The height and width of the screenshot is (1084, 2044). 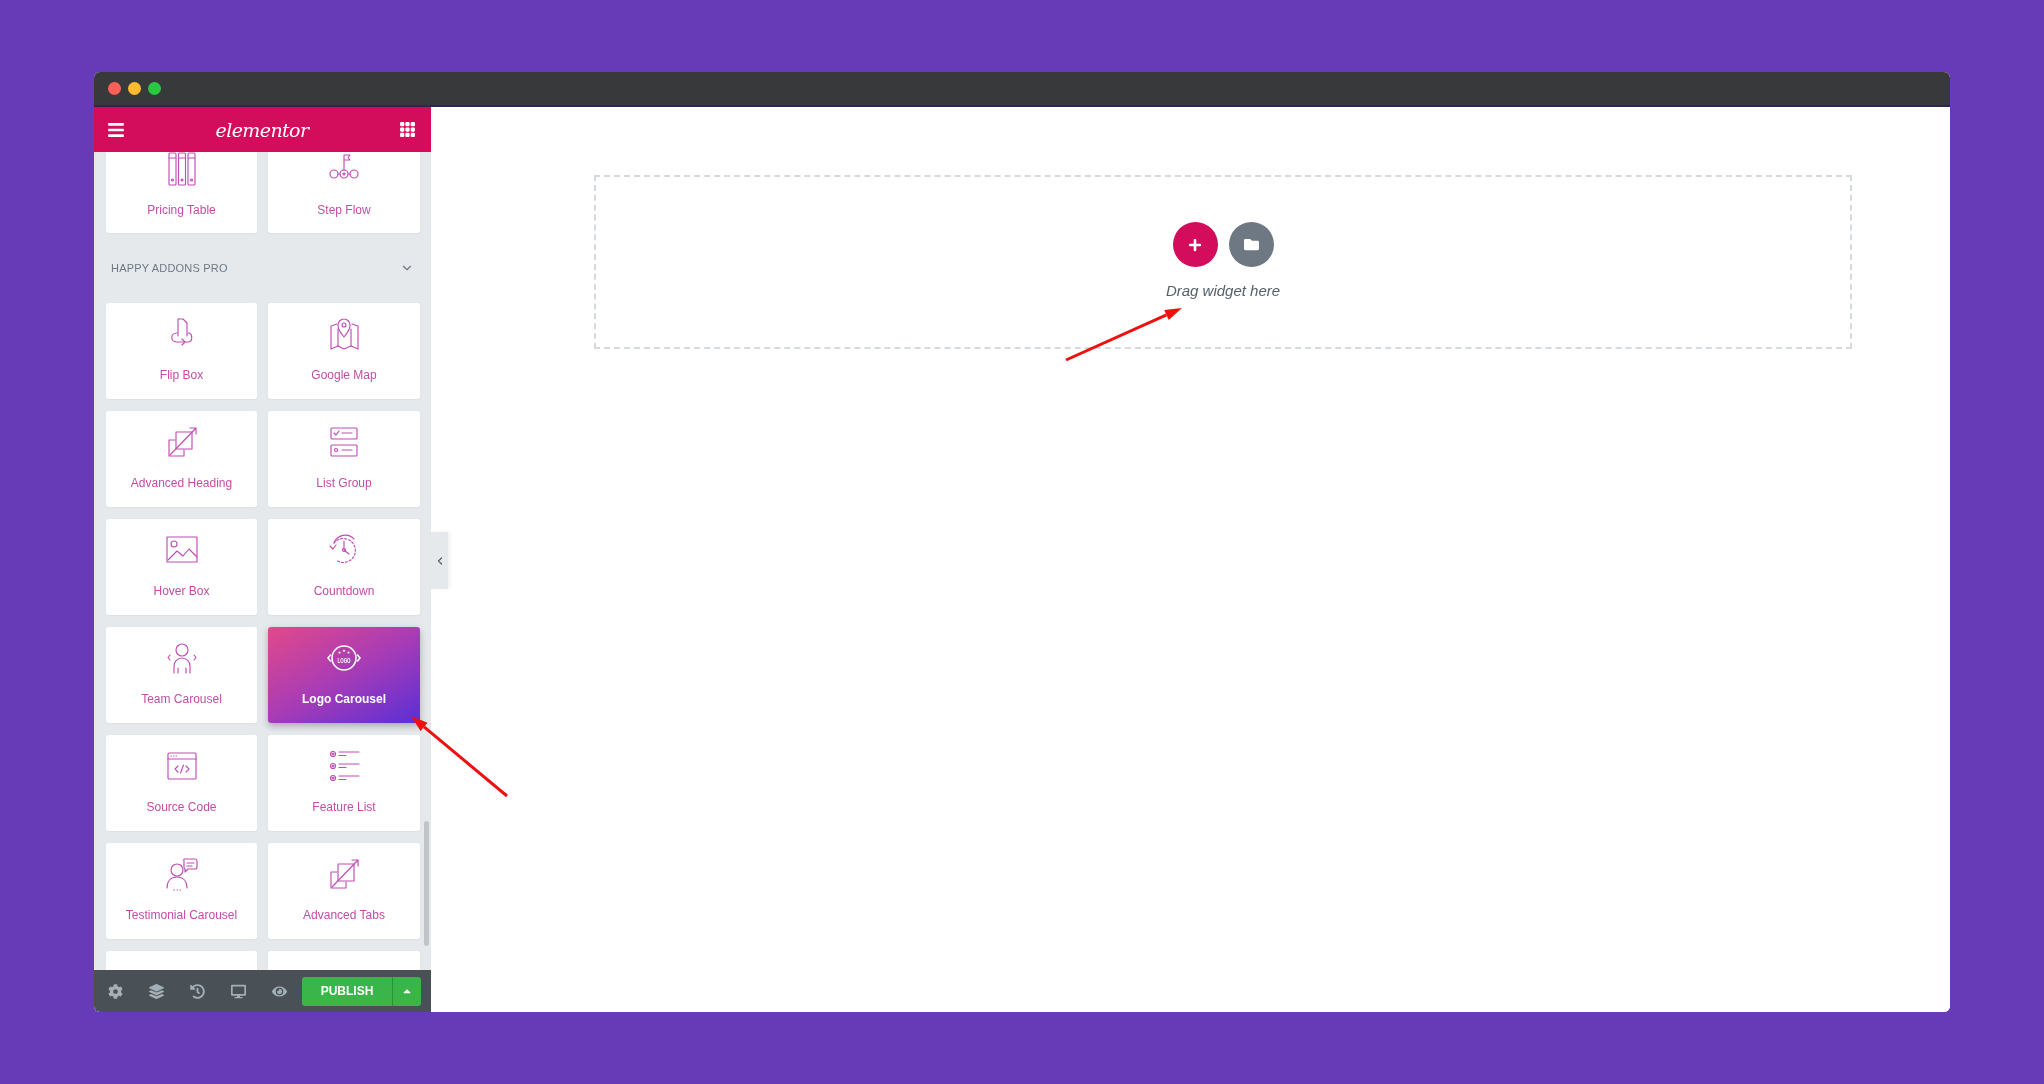 I want to click on widget-card: Feature List, so click(x=344, y=783).